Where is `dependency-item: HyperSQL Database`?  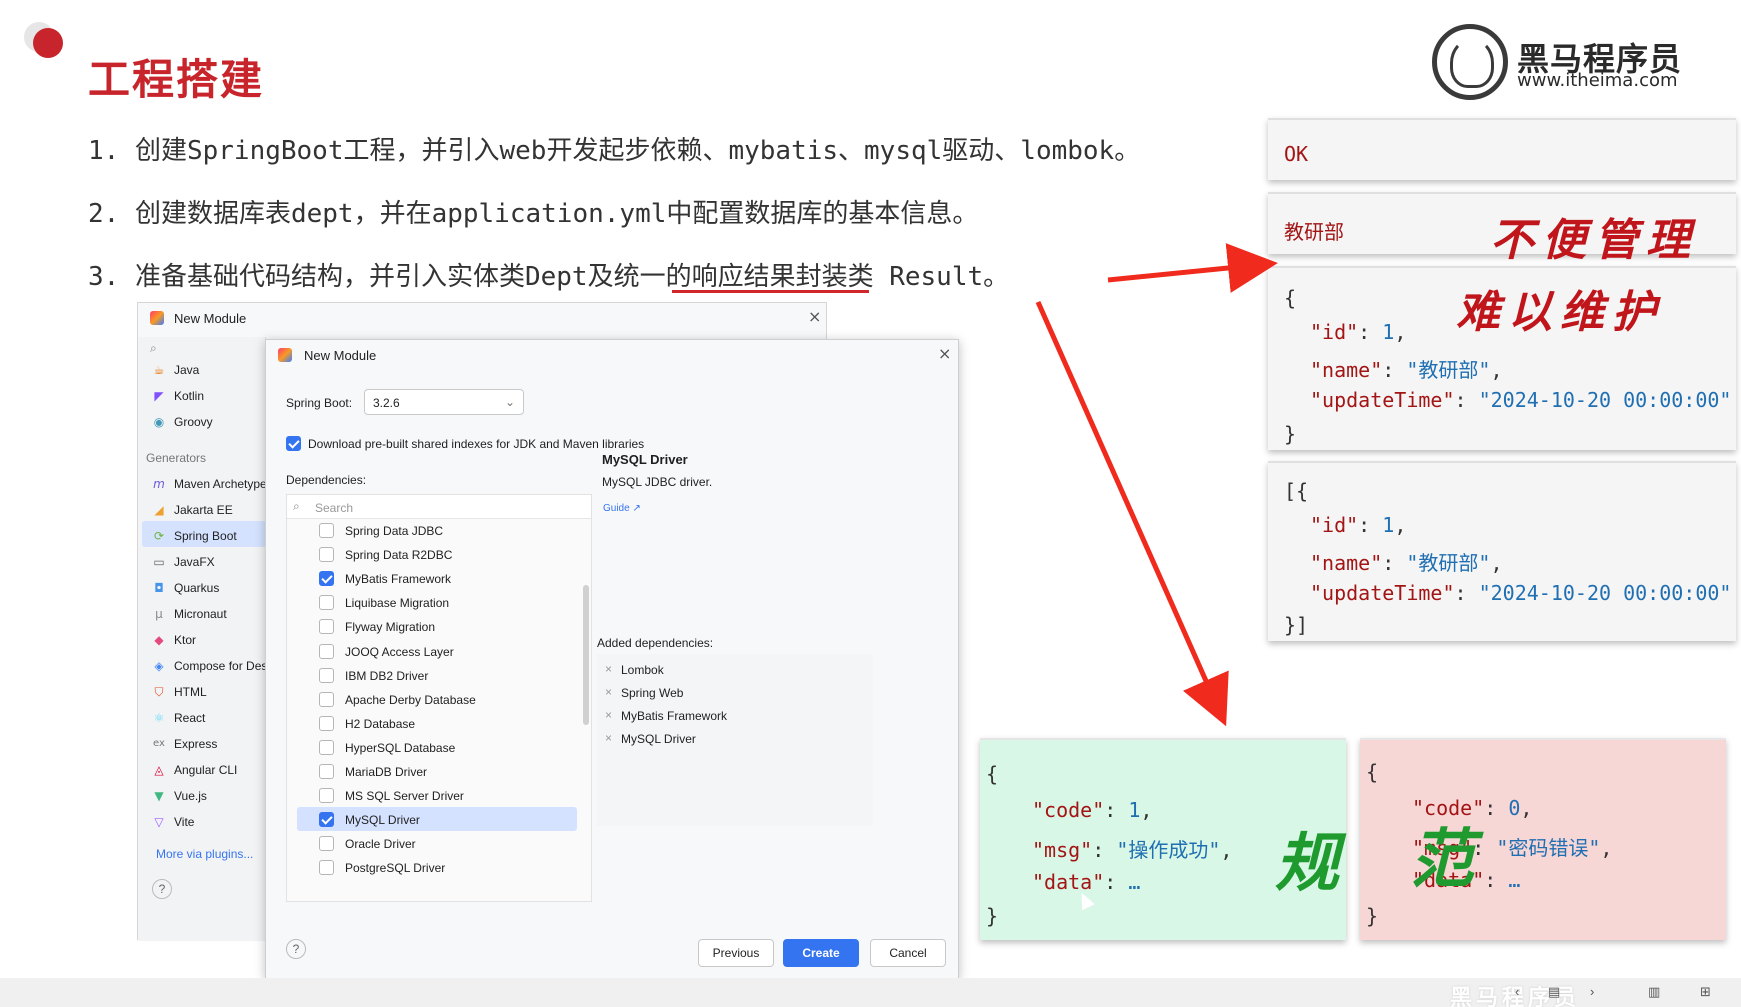
dependency-item: HyperSQL Database is located at coordinates (439, 748).